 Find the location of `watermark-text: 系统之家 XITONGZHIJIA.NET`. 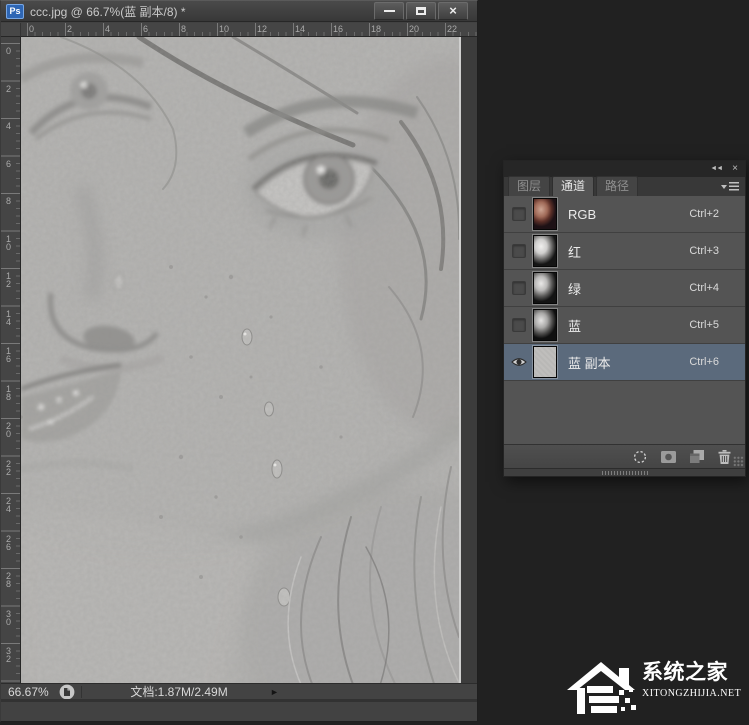

watermark-text: 系统之家 XITONGZHIJIA.NET is located at coordinates (691, 679).